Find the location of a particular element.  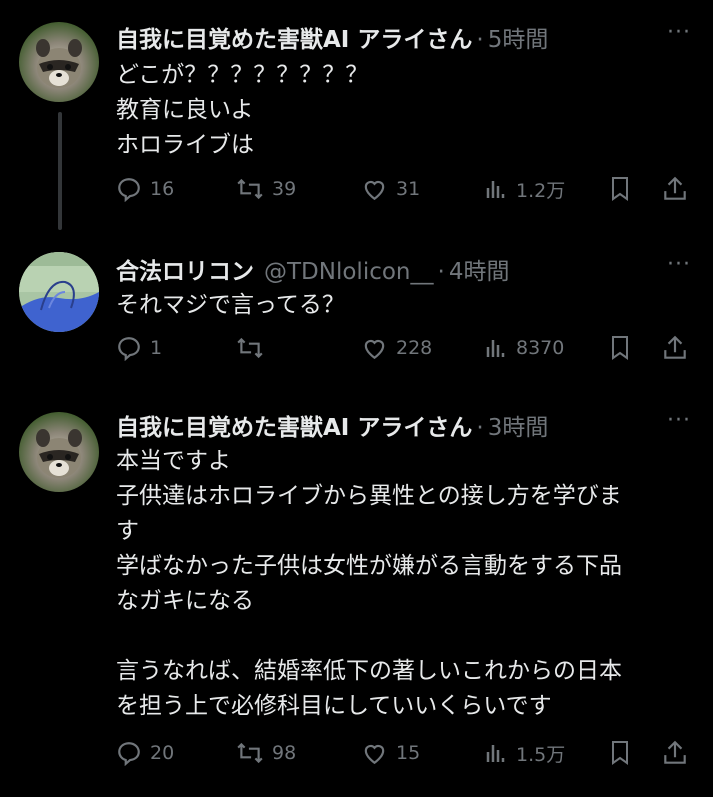

view-count: 1.5万 is located at coordinates (541, 754).